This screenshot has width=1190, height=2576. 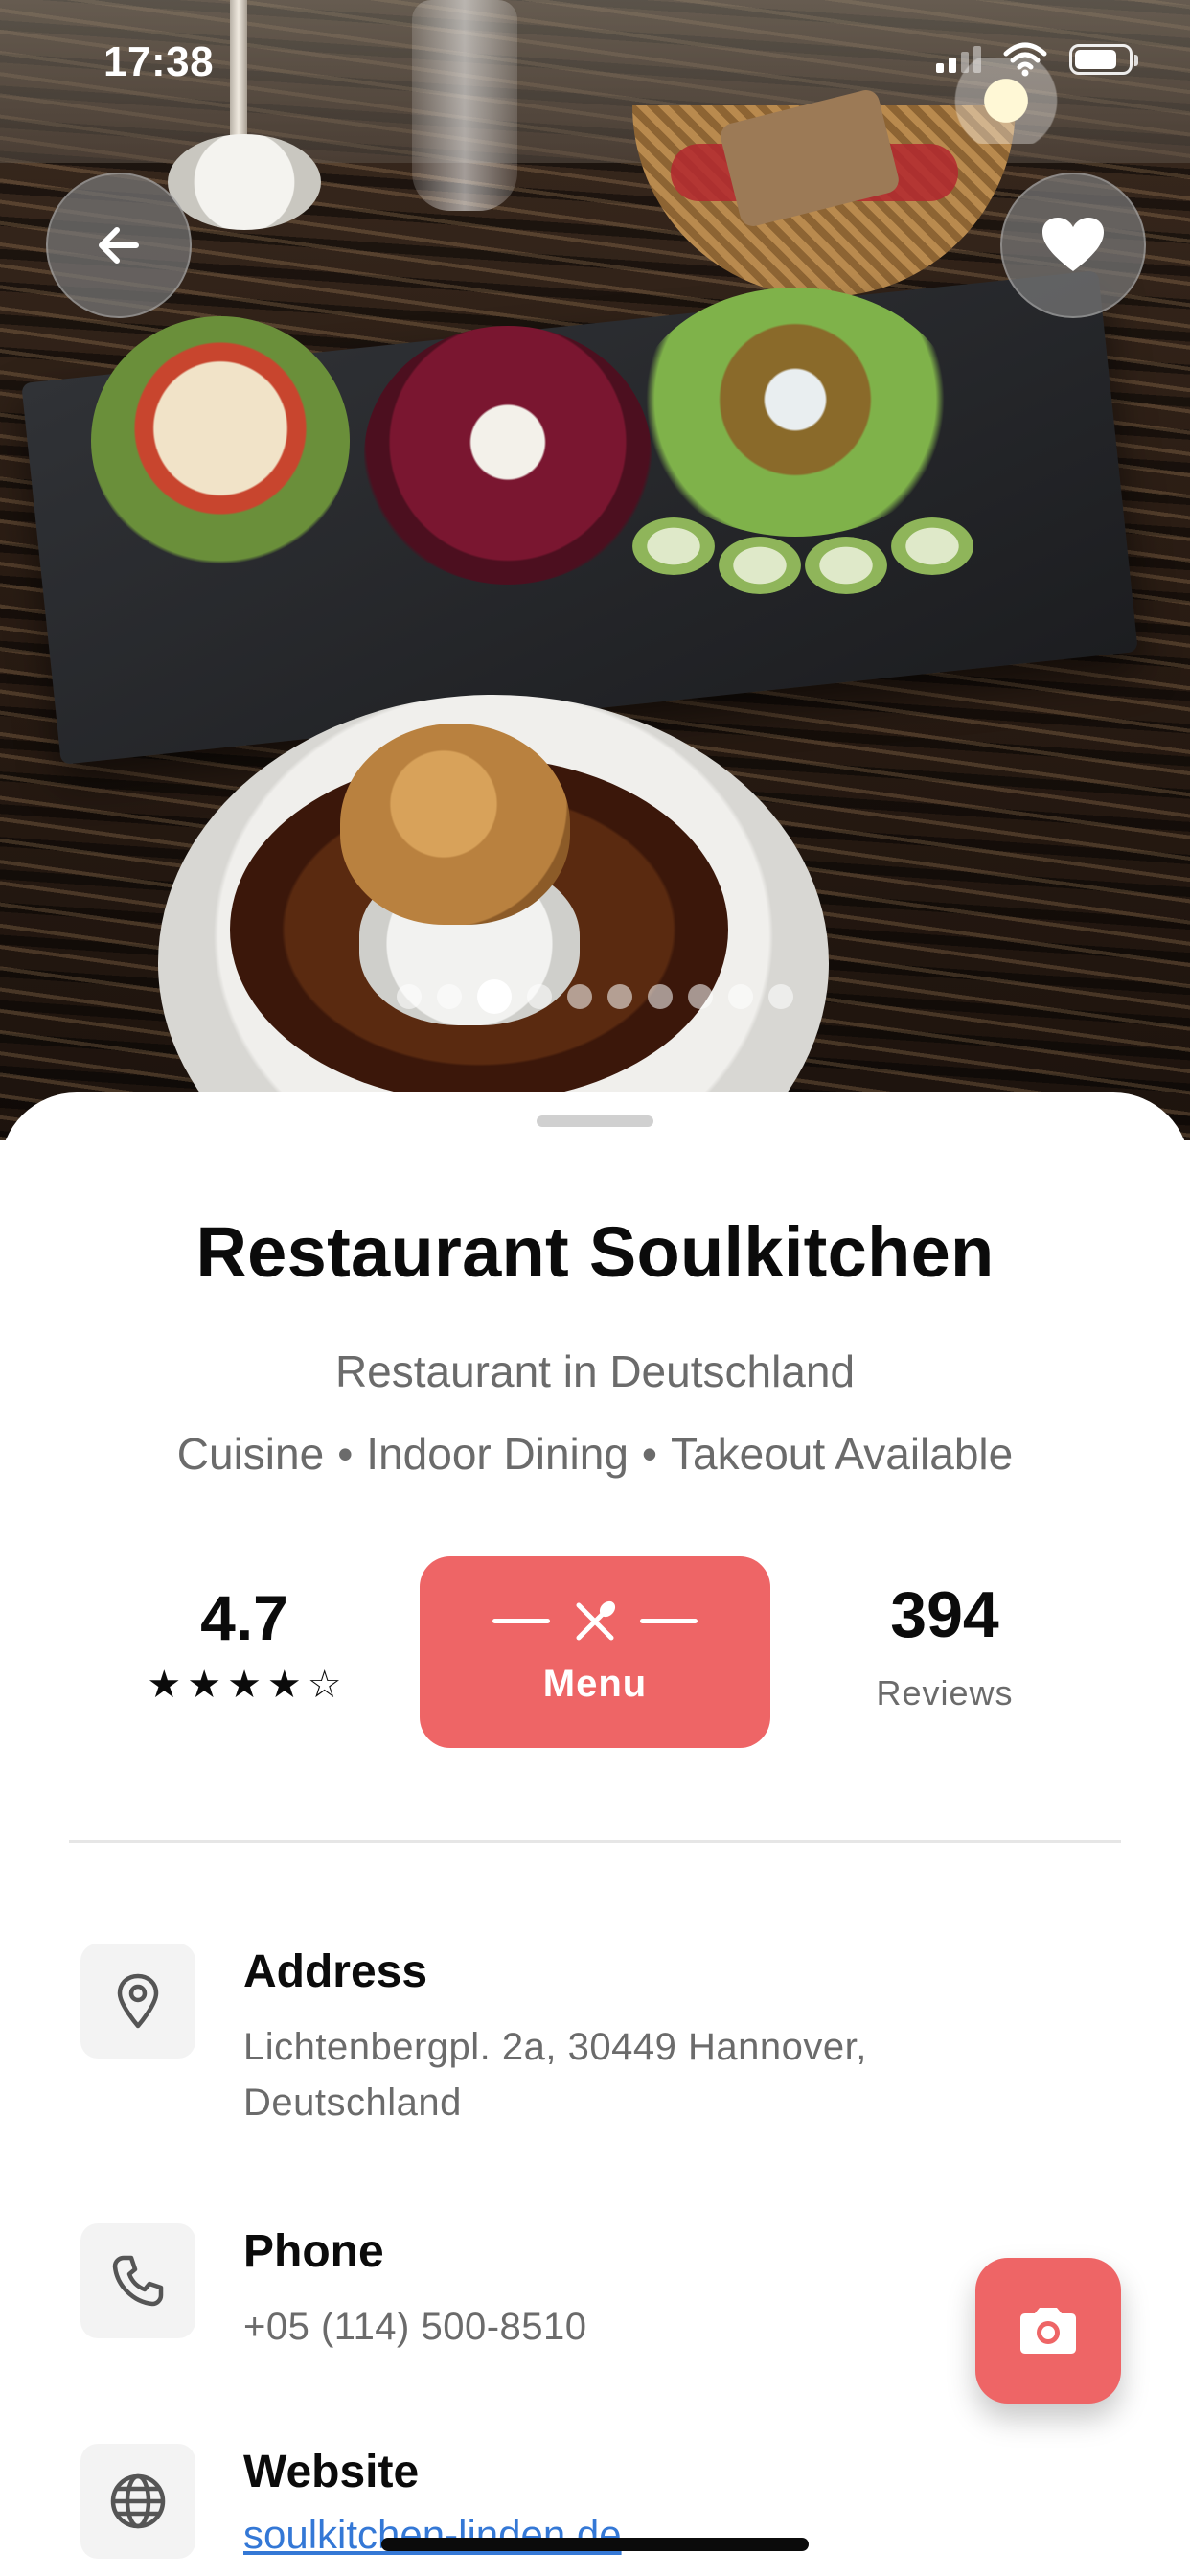 I want to click on glass-bottle, so click(x=465, y=105).